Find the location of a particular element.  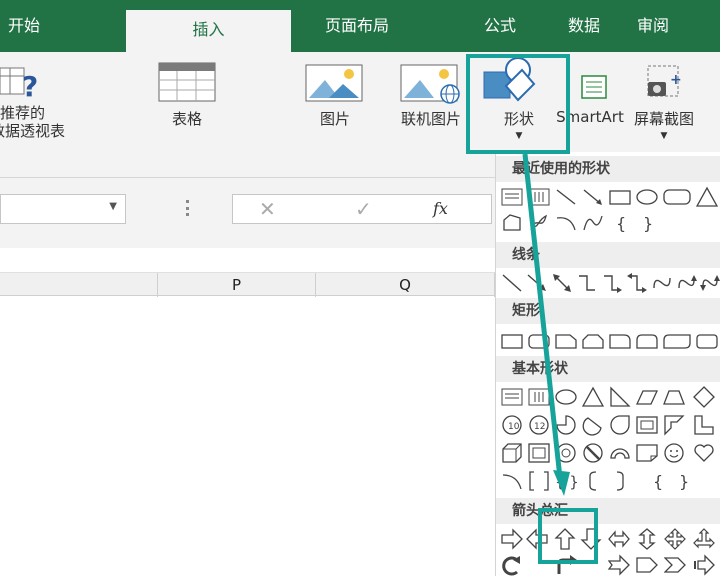

column-header-q: Q is located at coordinates (405, 285).